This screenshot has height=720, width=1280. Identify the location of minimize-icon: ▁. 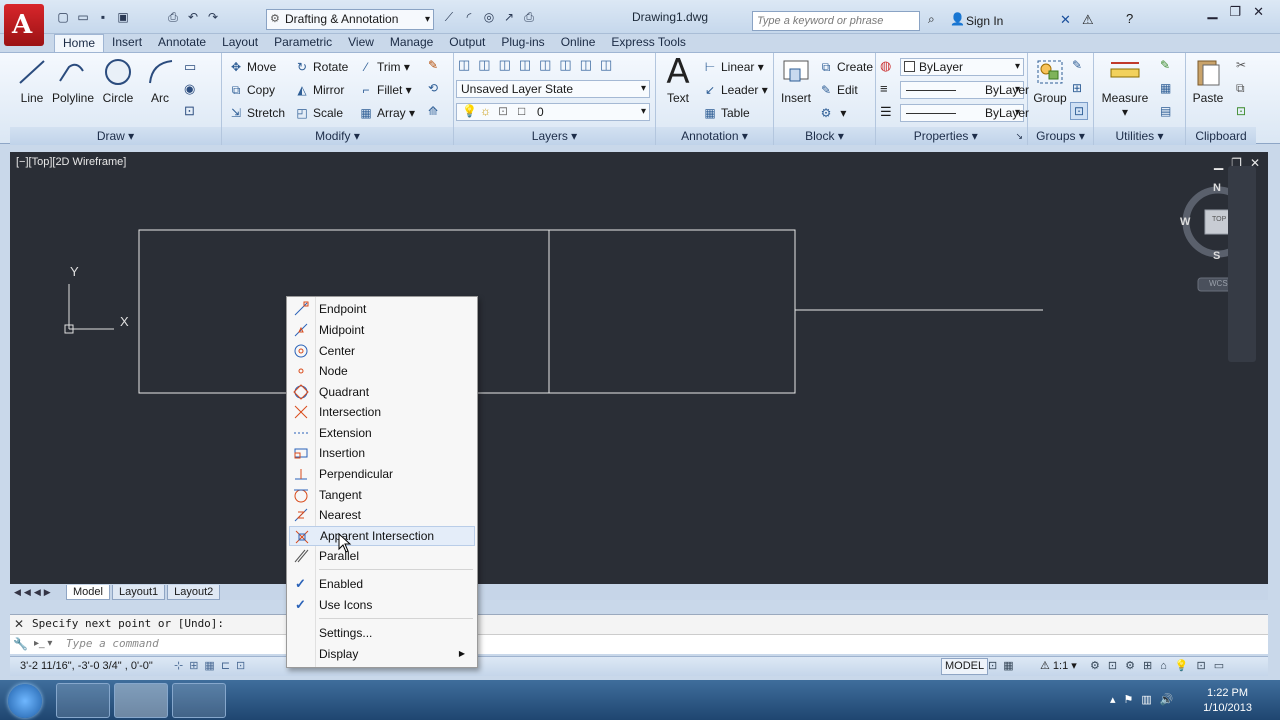
(1212, 12).